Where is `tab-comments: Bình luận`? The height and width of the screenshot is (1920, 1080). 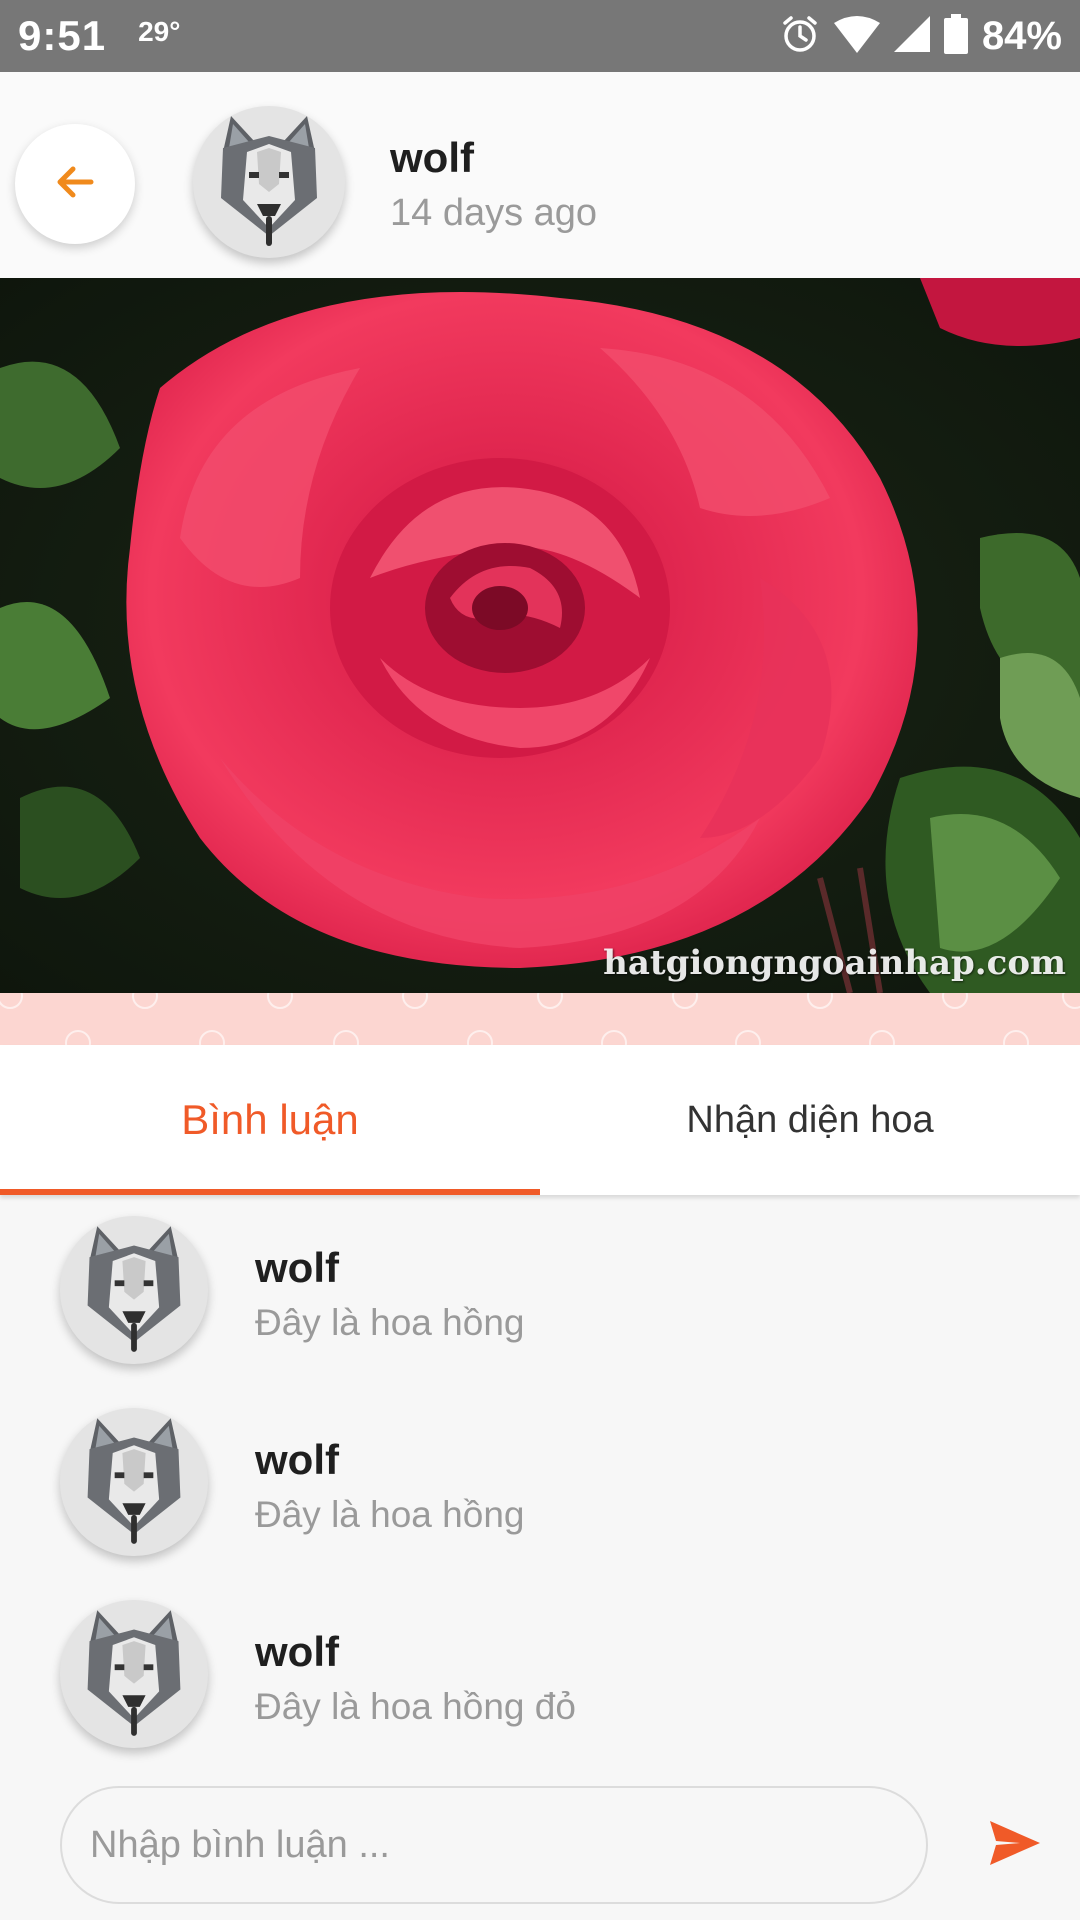 tab-comments: Bình luận is located at coordinates (270, 1120).